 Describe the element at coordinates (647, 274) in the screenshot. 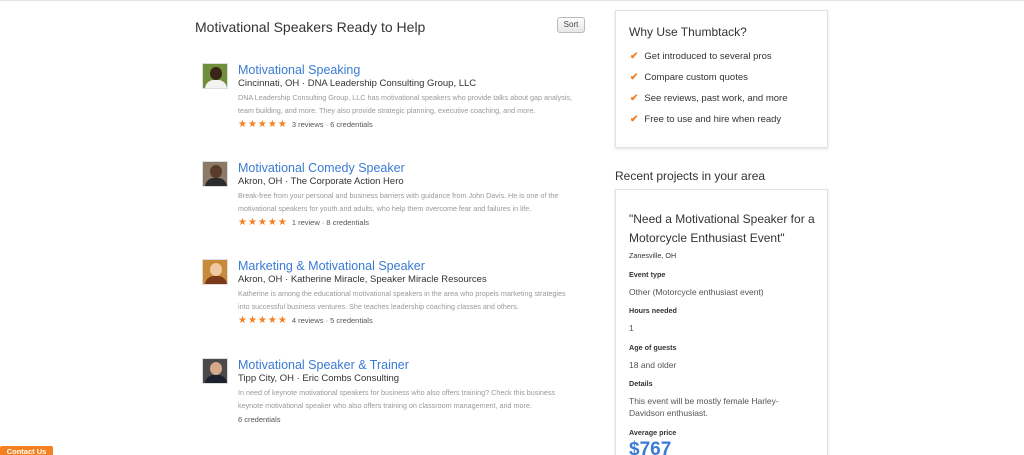

I see `event-type-label: Event type` at that location.